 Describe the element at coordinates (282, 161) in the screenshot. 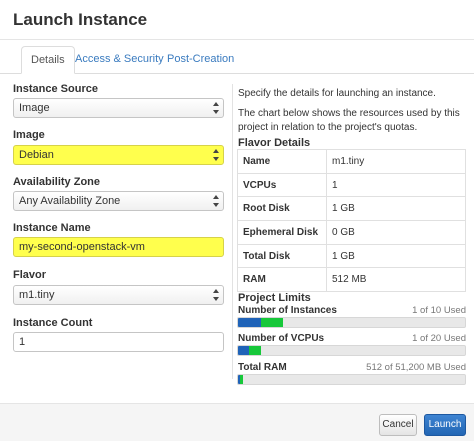

I see `flavor-key: Name` at that location.